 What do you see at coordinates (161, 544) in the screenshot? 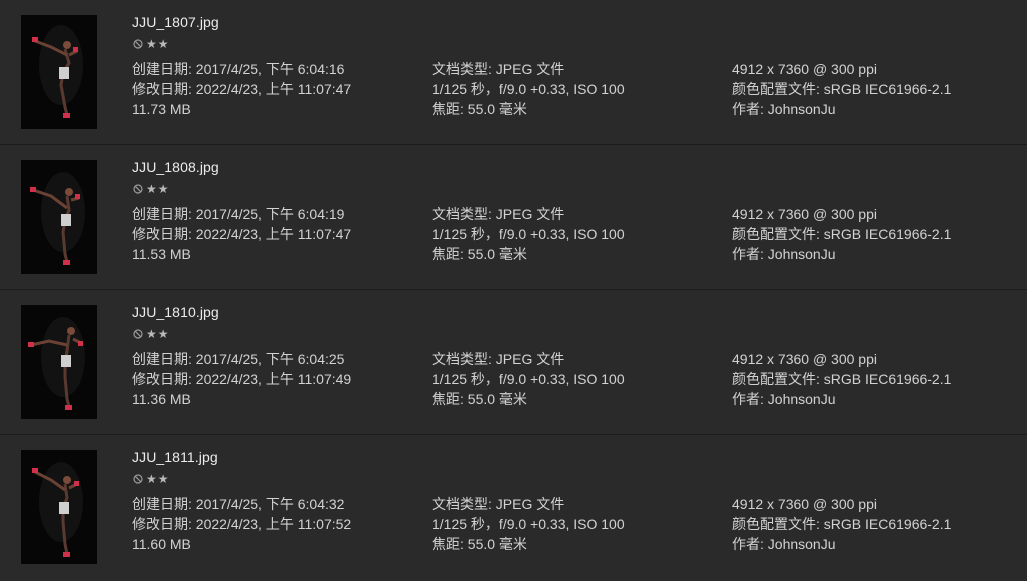
I see `file-size: 11.60 MB` at bounding box center [161, 544].